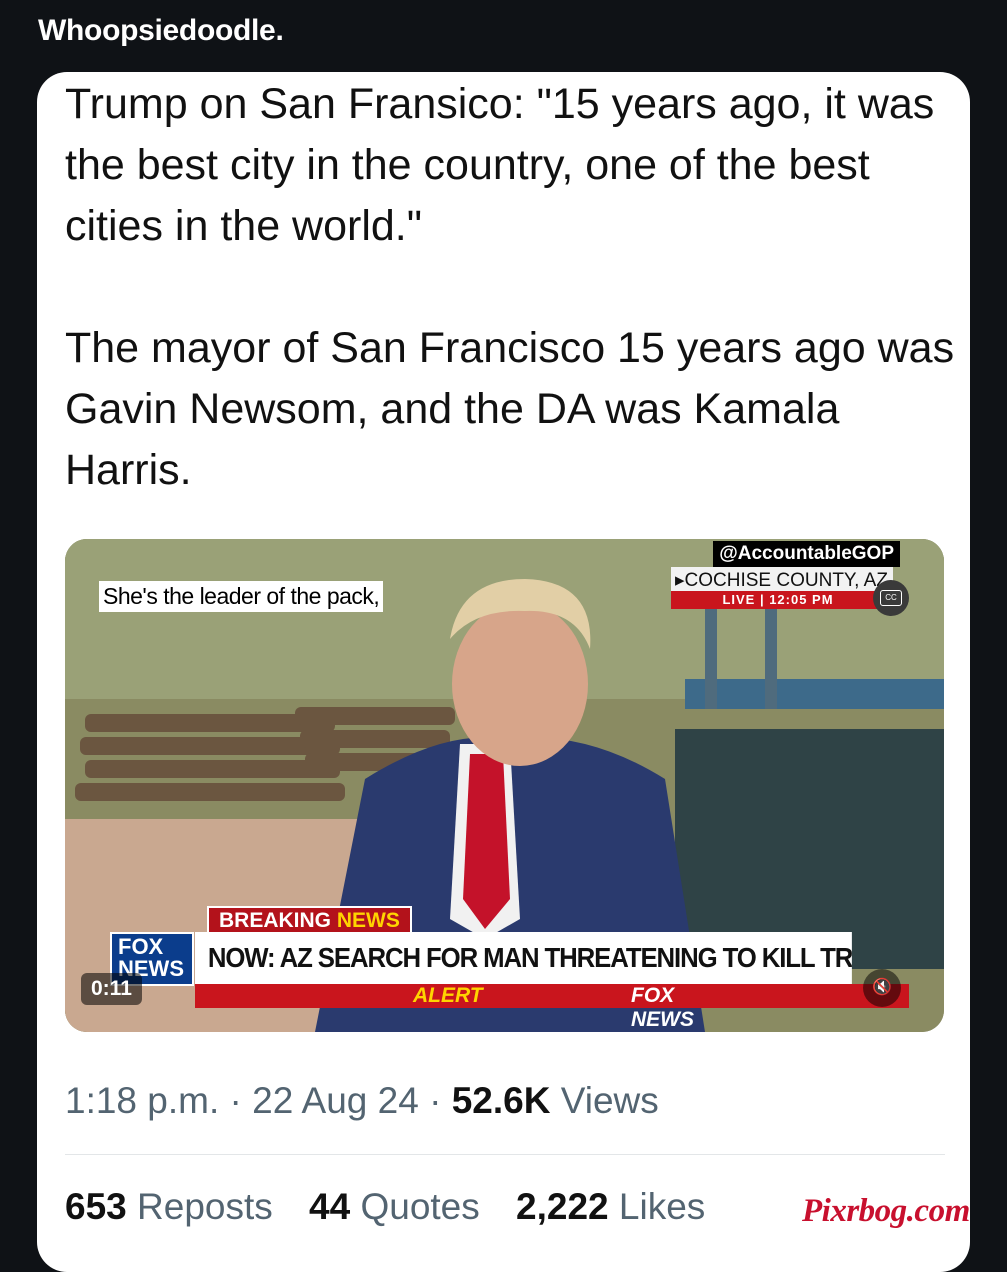  Describe the element at coordinates (778, 600) in the screenshot. I see `live-indicator: LIVE | 12:05 PM` at that location.